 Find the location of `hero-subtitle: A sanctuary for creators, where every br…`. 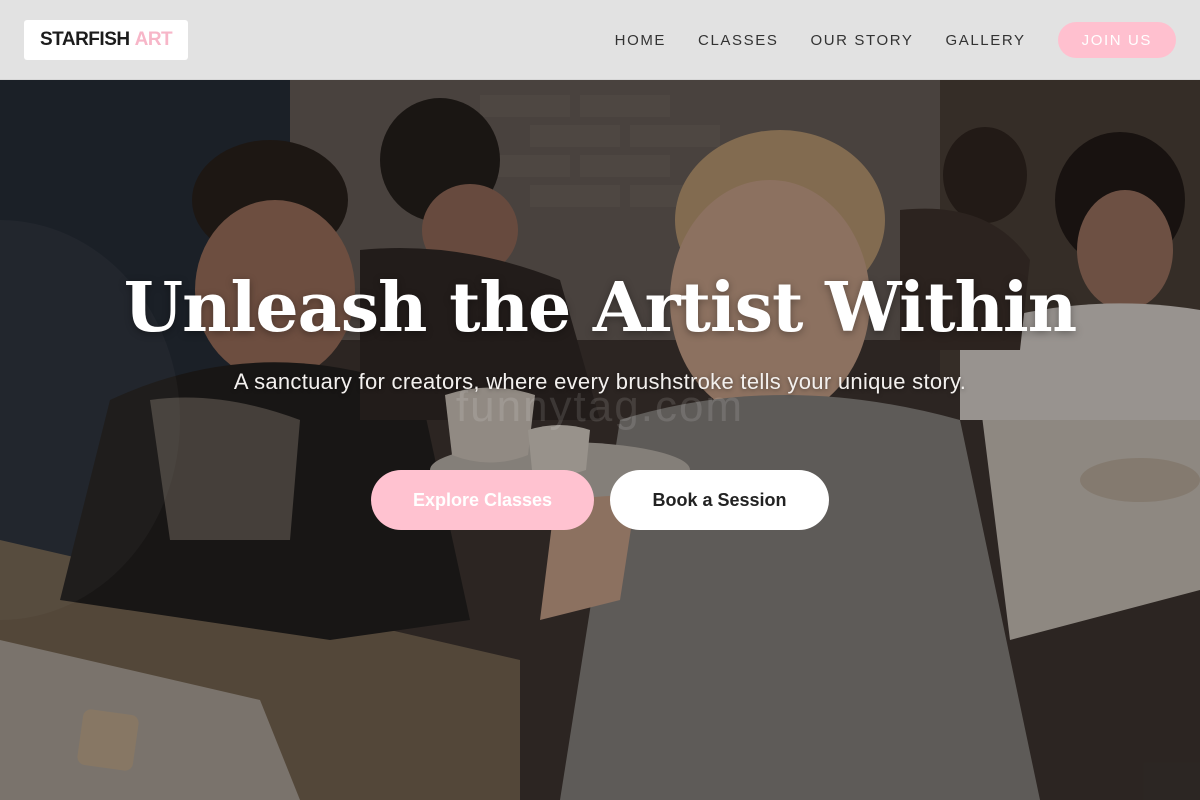

hero-subtitle: A sanctuary for creators, where every br… is located at coordinates (600, 381).